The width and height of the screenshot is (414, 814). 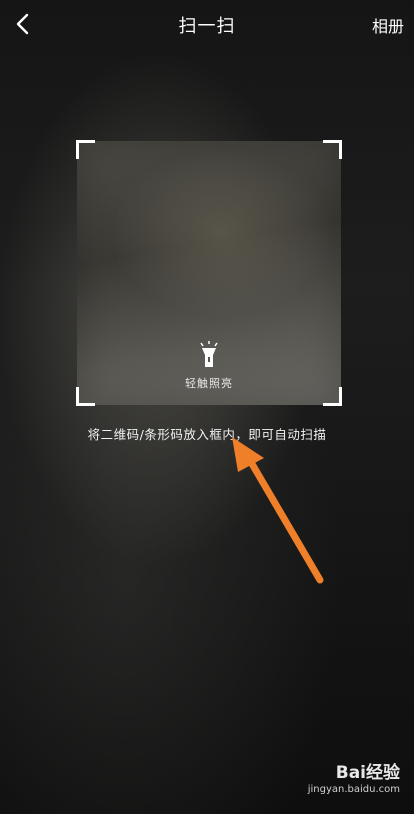 What do you see at coordinates (388, 25) in the screenshot?
I see `album-button: 相册` at bounding box center [388, 25].